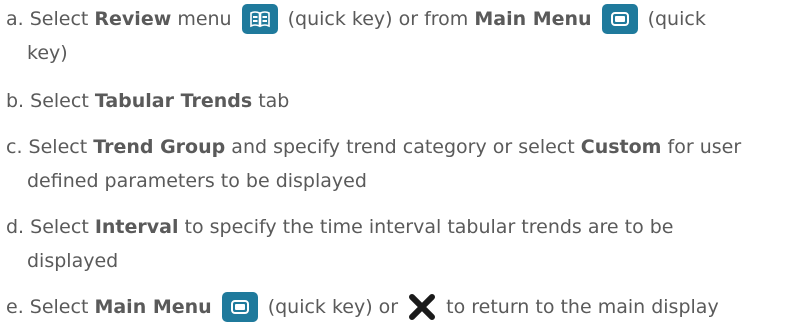 This screenshot has width=789, height=325. Describe the element at coordinates (378, 19) in the screenshot. I see `step-text: (quick key) or from` at that location.